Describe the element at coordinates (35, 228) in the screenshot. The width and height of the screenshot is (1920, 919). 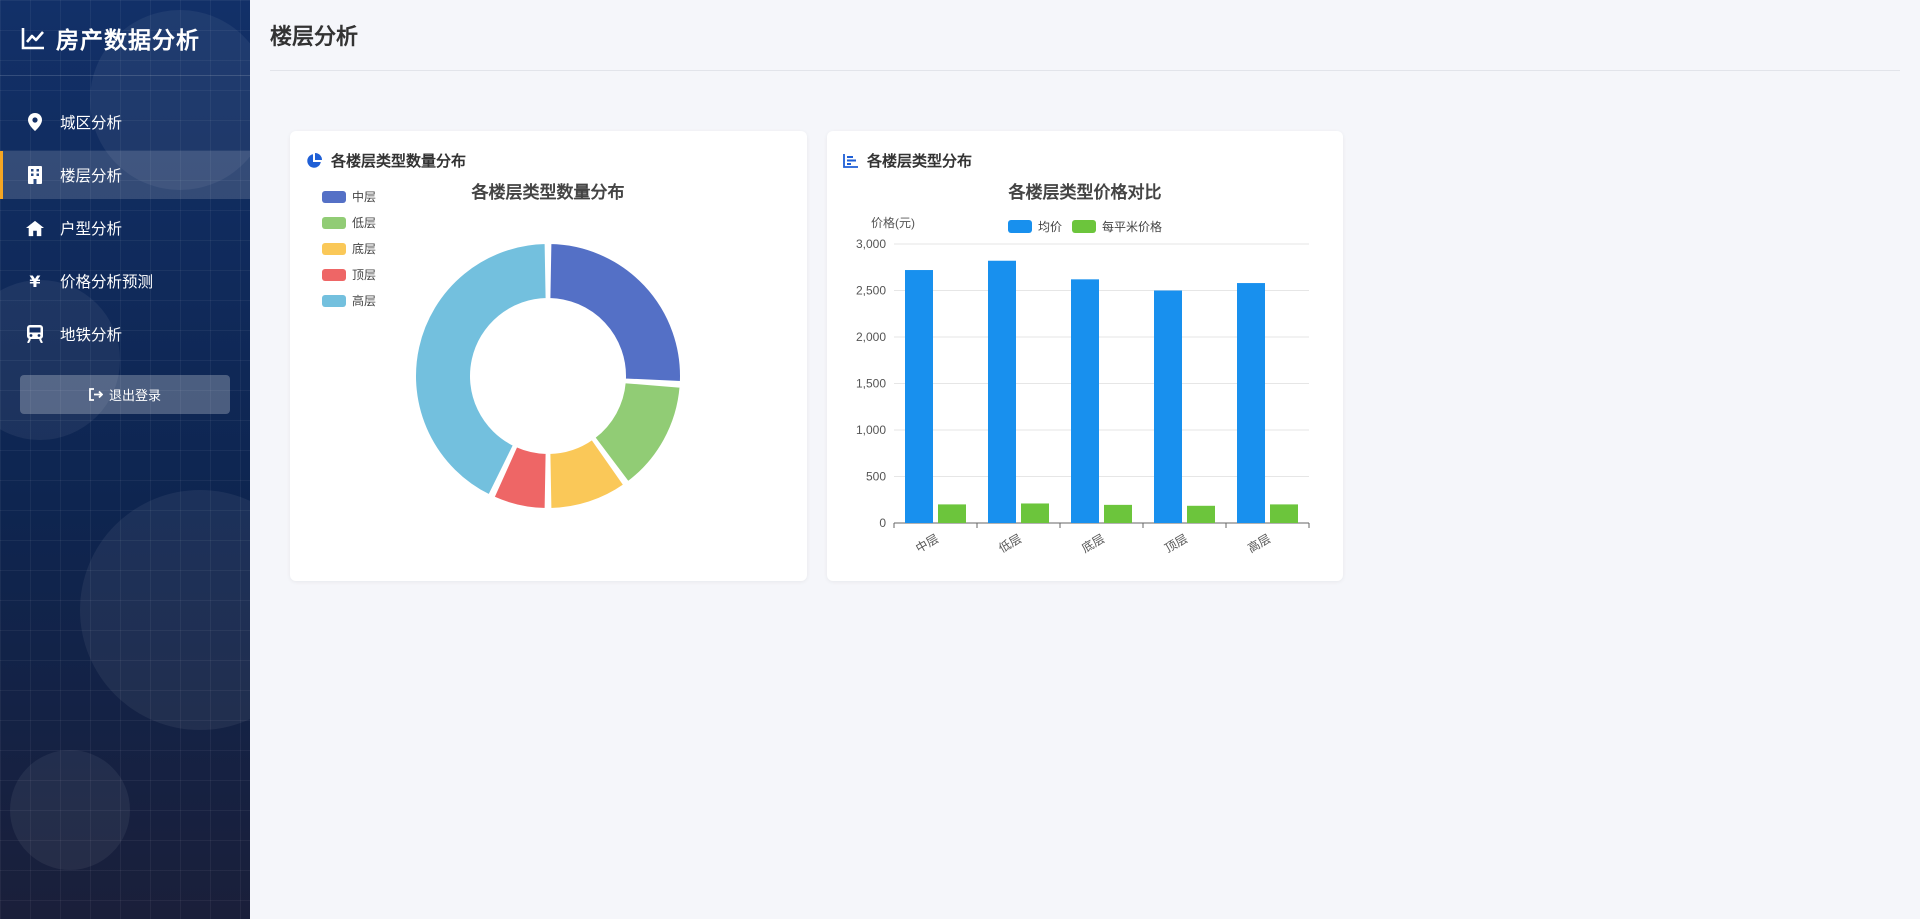
I see `home-icon` at that location.